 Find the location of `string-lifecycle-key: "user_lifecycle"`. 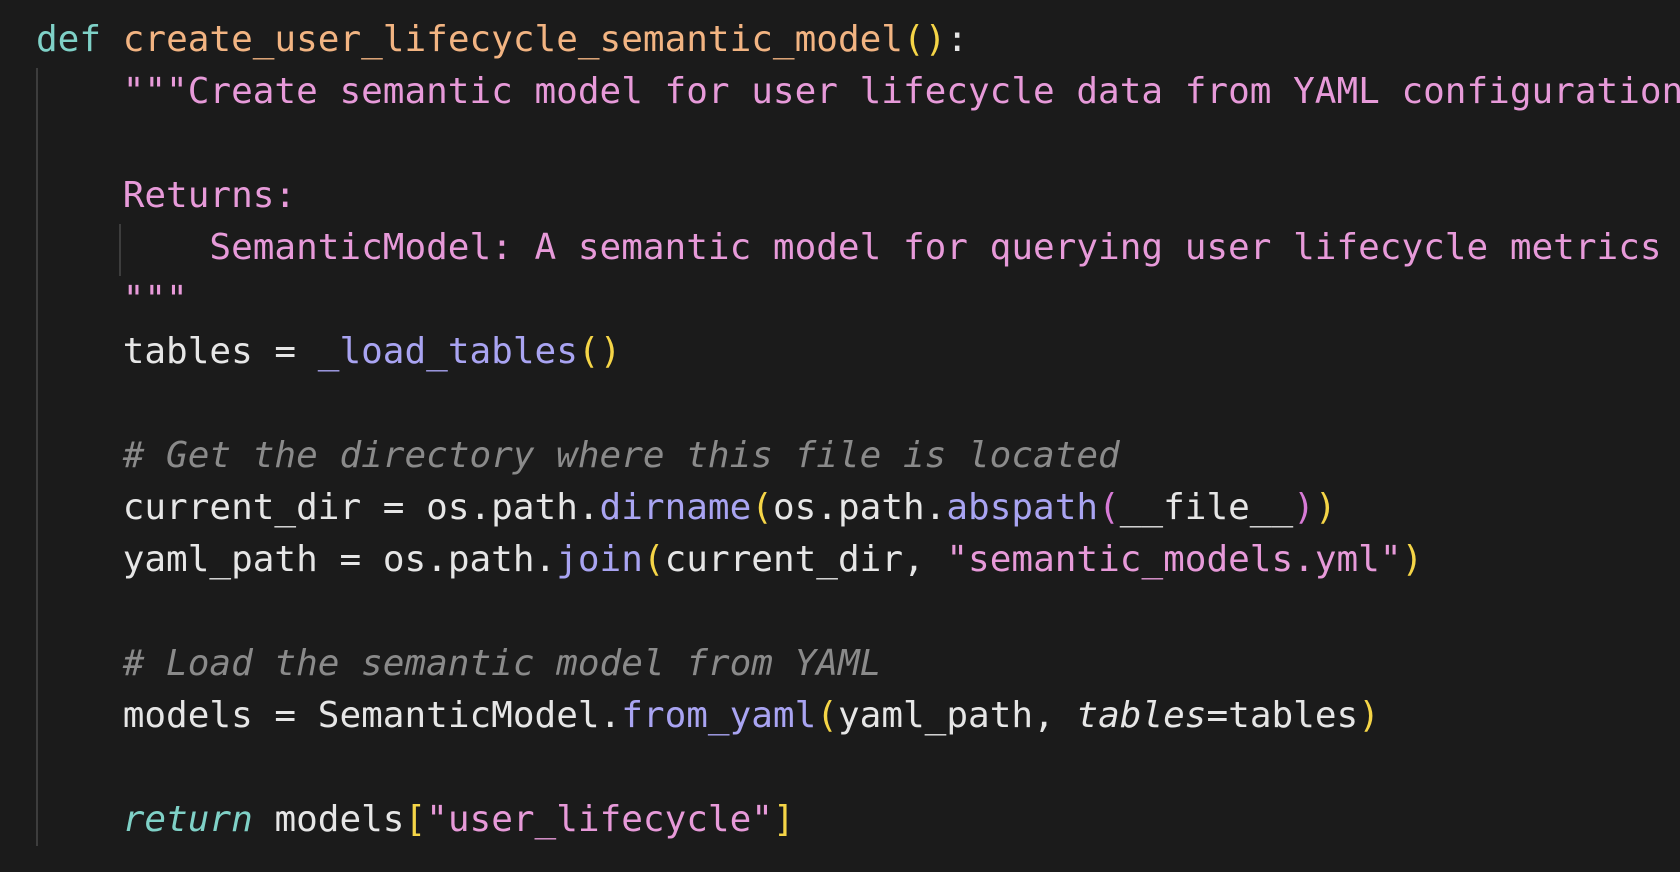

string-lifecycle-key: "user_lifecycle" is located at coordinates (599, 819).